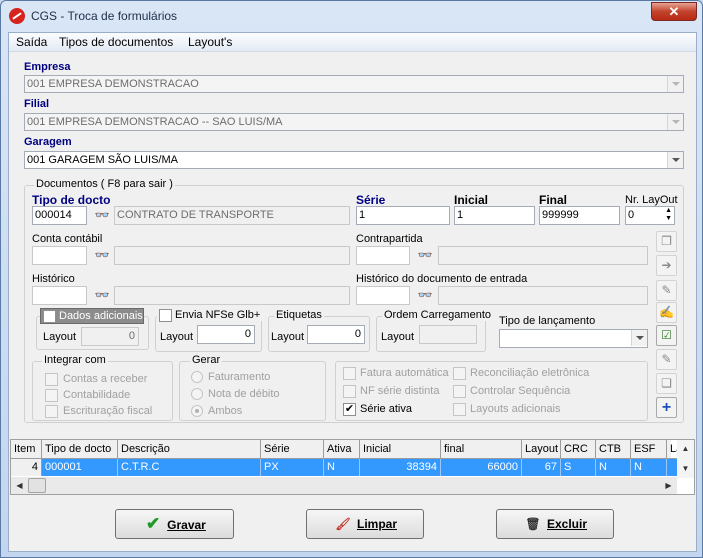 This screenshot has width=703, height=558. What do you see at coordinates (448, 334) in the screenshot?
I see `ordem-carregamento-layout-input` at bounding box center [448, 334].